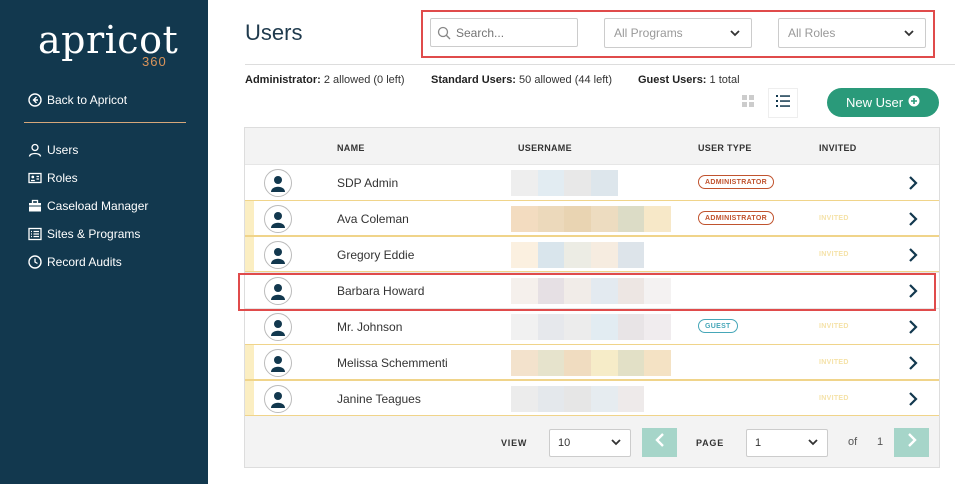 The width and height of the screenshot is (975, 484). What do you see at coordinates (35, 262) in the screenshot?
I see `clock-icon` at bounding box center [35, 262].